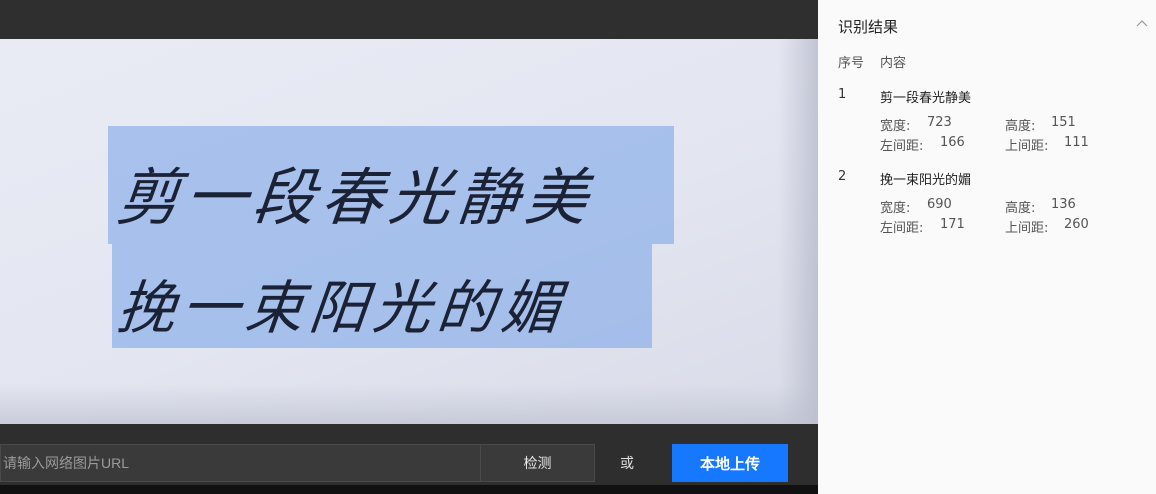 The height and width of the screenshot is (494, 1156). Describe the element at coordinates (409, 404) in the screenshot. I see `photo-bottom-shadow` at that location.